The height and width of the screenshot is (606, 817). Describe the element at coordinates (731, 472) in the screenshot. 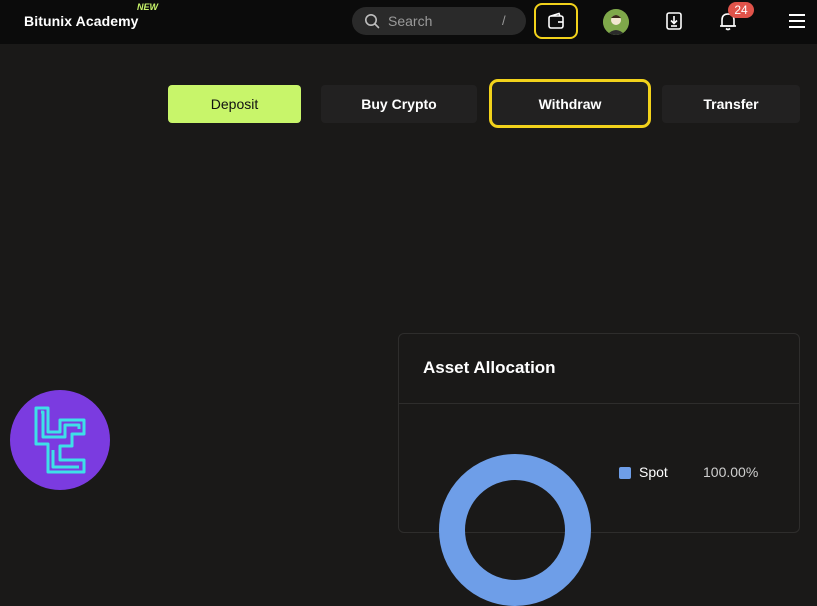

I see `legend-percent-spot: 100.00%` at that location.